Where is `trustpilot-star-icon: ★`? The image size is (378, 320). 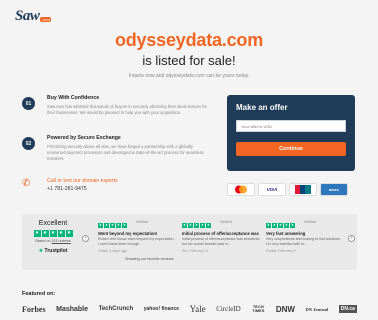 trustpilot-star-icon: ★ is located at coordinates (41, 251).